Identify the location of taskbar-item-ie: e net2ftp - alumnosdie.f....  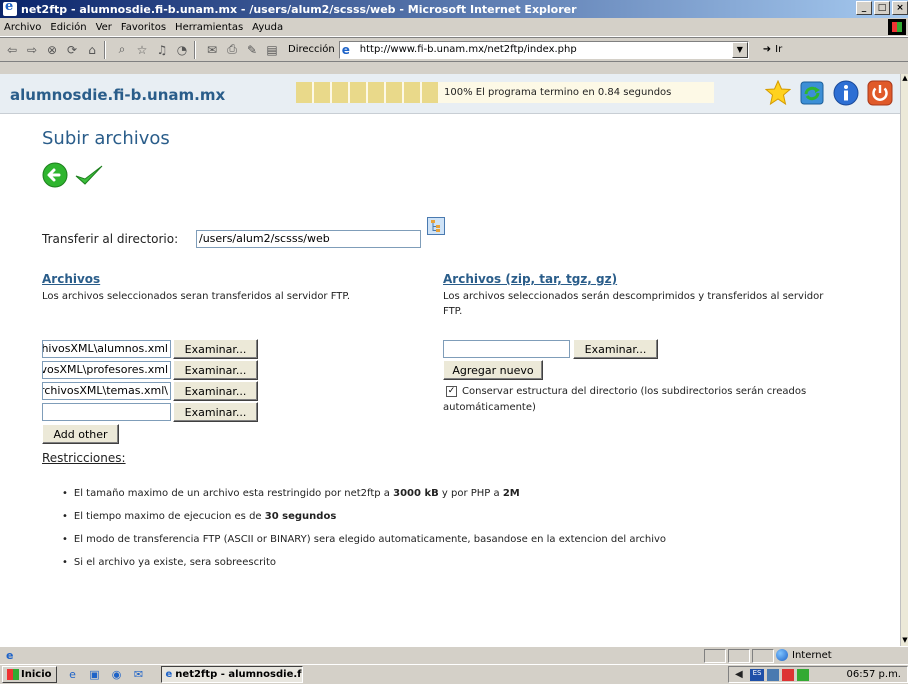
(231, 674).